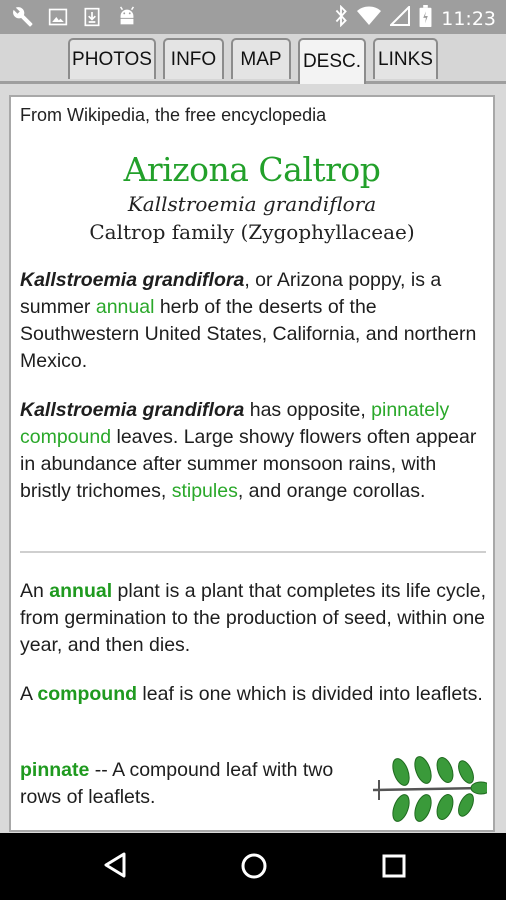 The image size is (506, 900). I want to click on home-icon, so click(254, 868).